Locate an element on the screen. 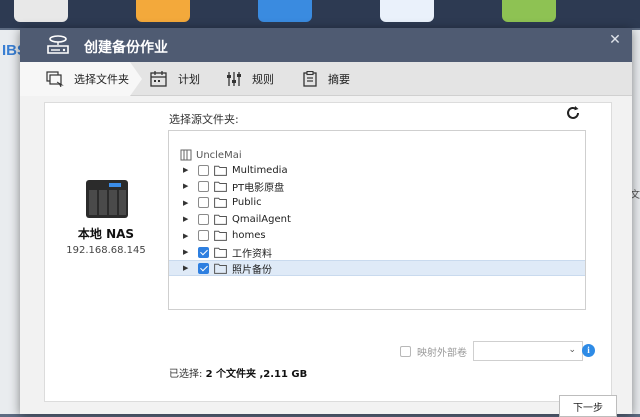  selection-value: 2 个文件夹 ,2.11 GB is located at coordinates (256, 374).